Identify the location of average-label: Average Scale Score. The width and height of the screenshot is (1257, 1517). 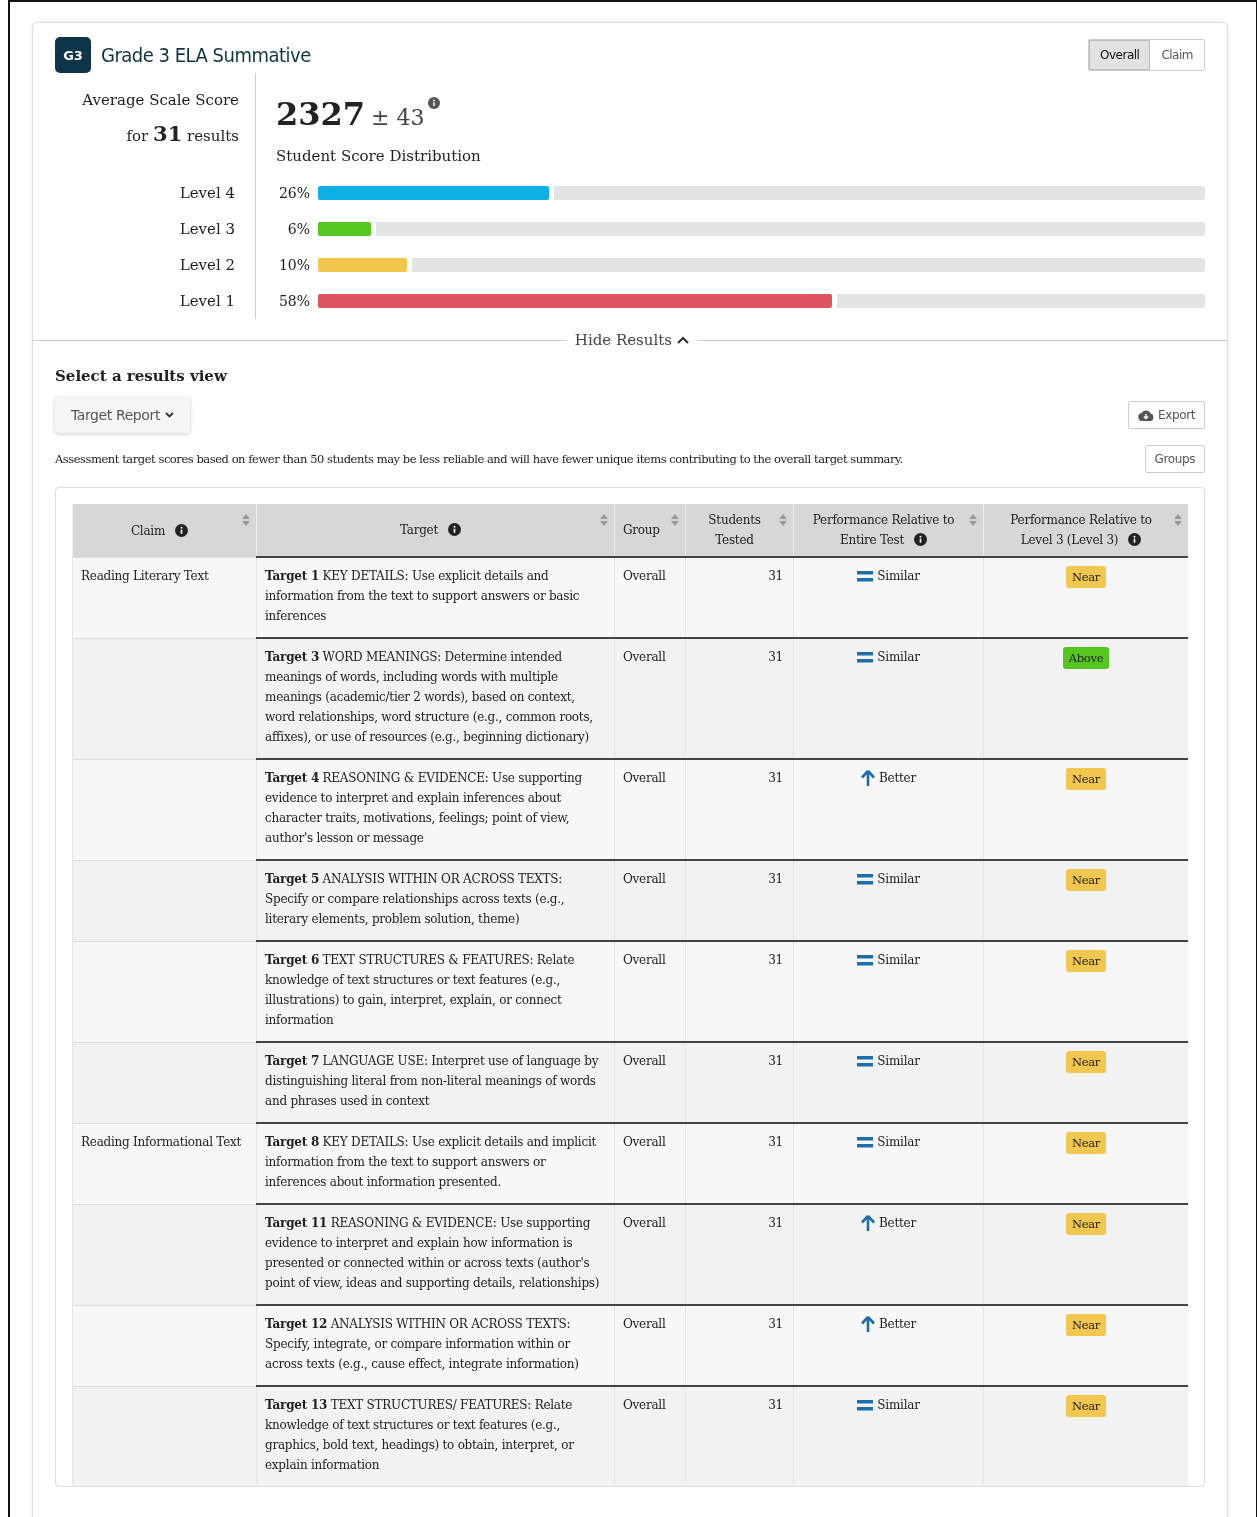
(160, 100).